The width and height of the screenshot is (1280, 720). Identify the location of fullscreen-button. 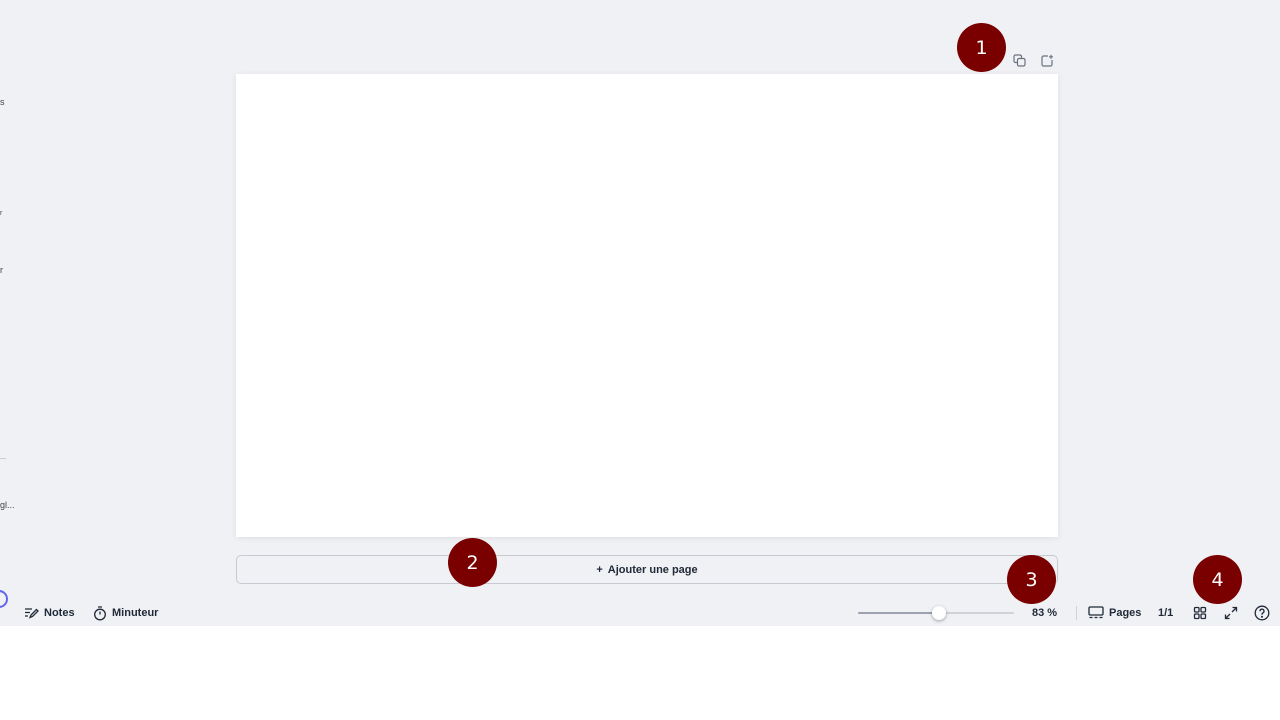
(1231, 613).